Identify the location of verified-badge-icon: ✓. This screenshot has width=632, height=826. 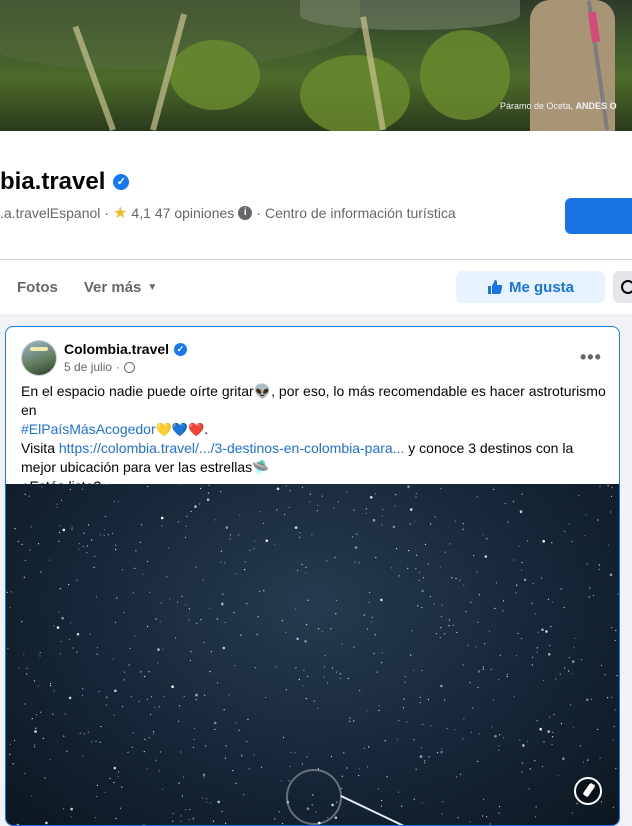
(180, 349).